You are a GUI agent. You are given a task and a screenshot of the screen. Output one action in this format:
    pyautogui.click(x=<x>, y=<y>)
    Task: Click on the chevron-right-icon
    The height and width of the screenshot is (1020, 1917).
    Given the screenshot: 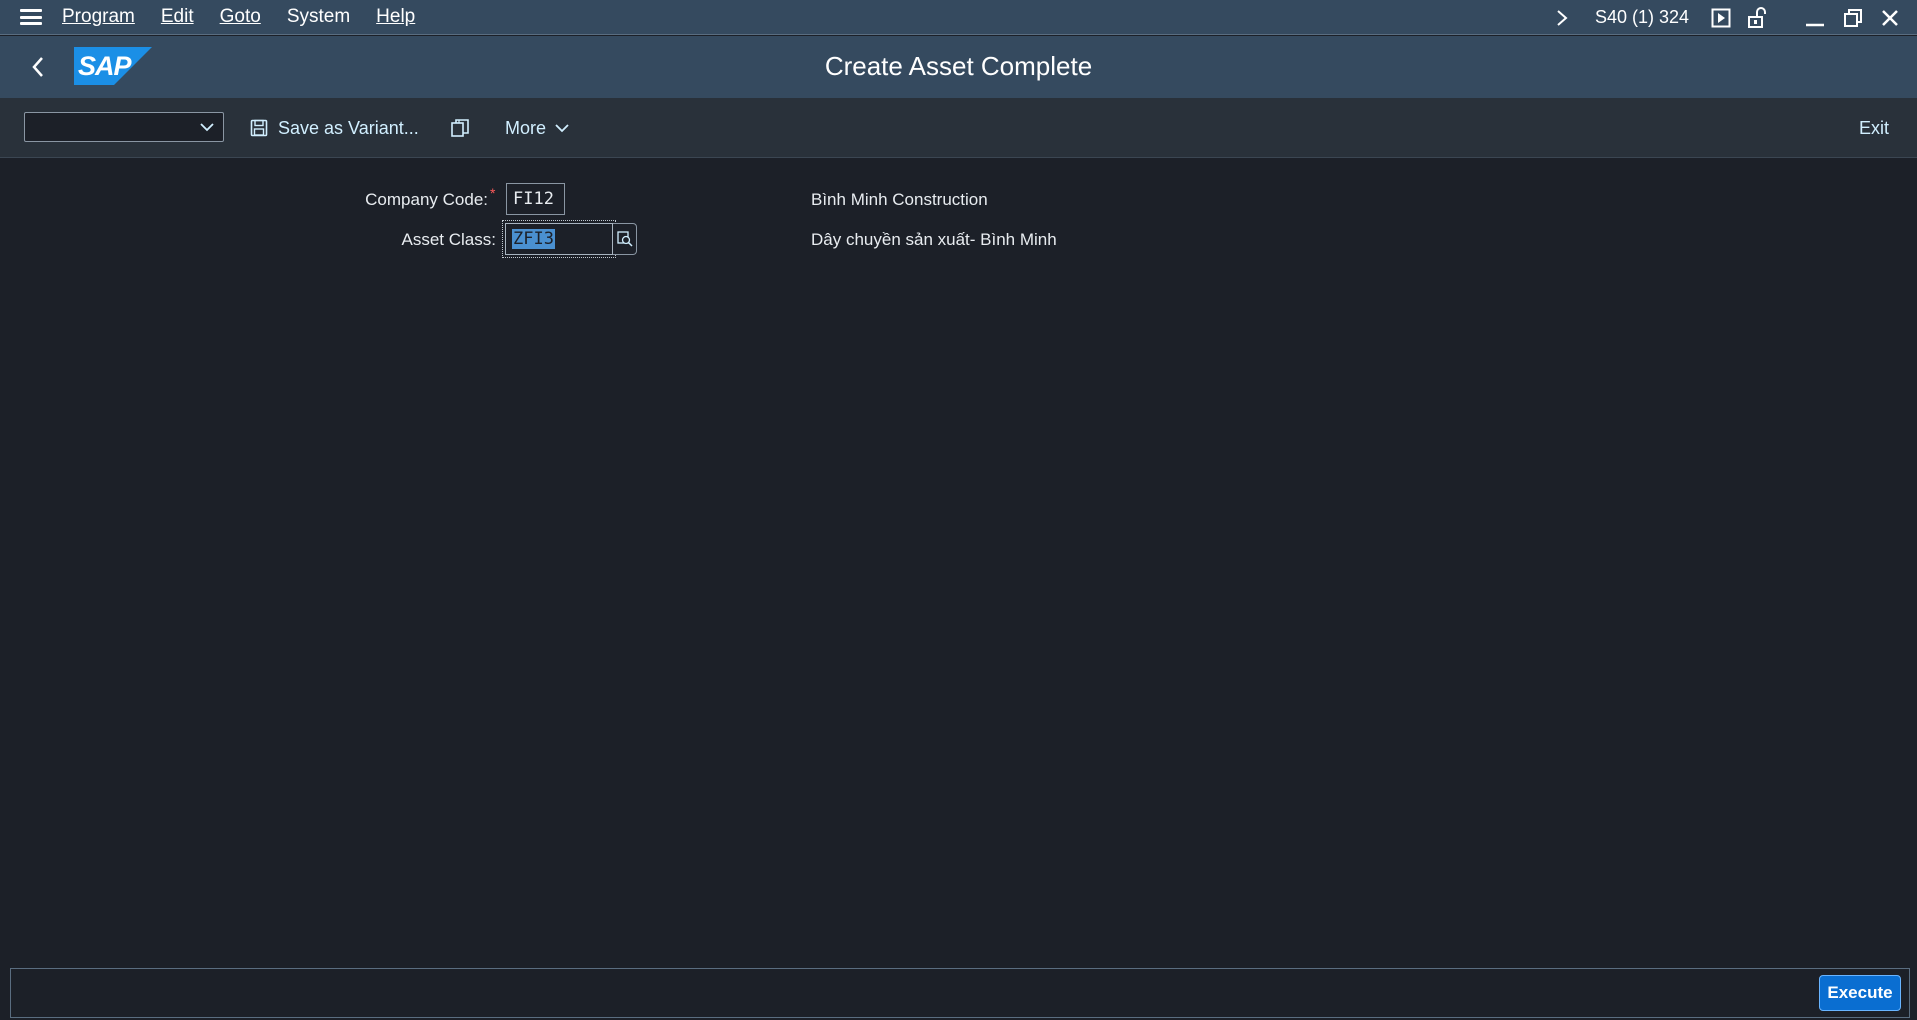 What is the action you would take?
    pyautogui.click(x=1562, y=18)
    